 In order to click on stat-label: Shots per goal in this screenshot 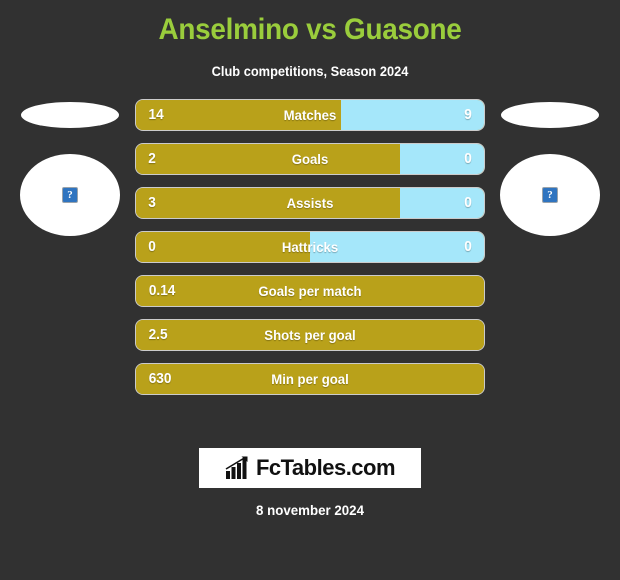, I will do `click(310, 335)`.